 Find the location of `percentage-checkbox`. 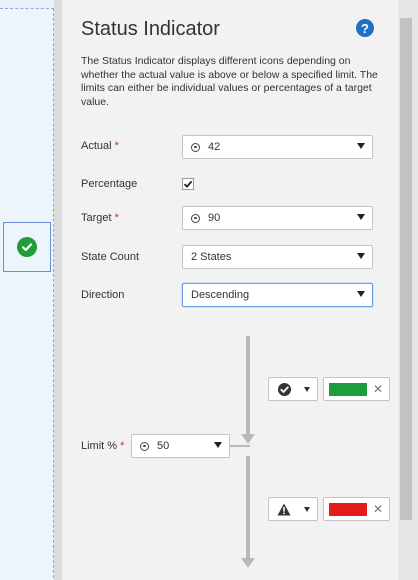

percentage-checkbox is located at coordinates (188, 184).